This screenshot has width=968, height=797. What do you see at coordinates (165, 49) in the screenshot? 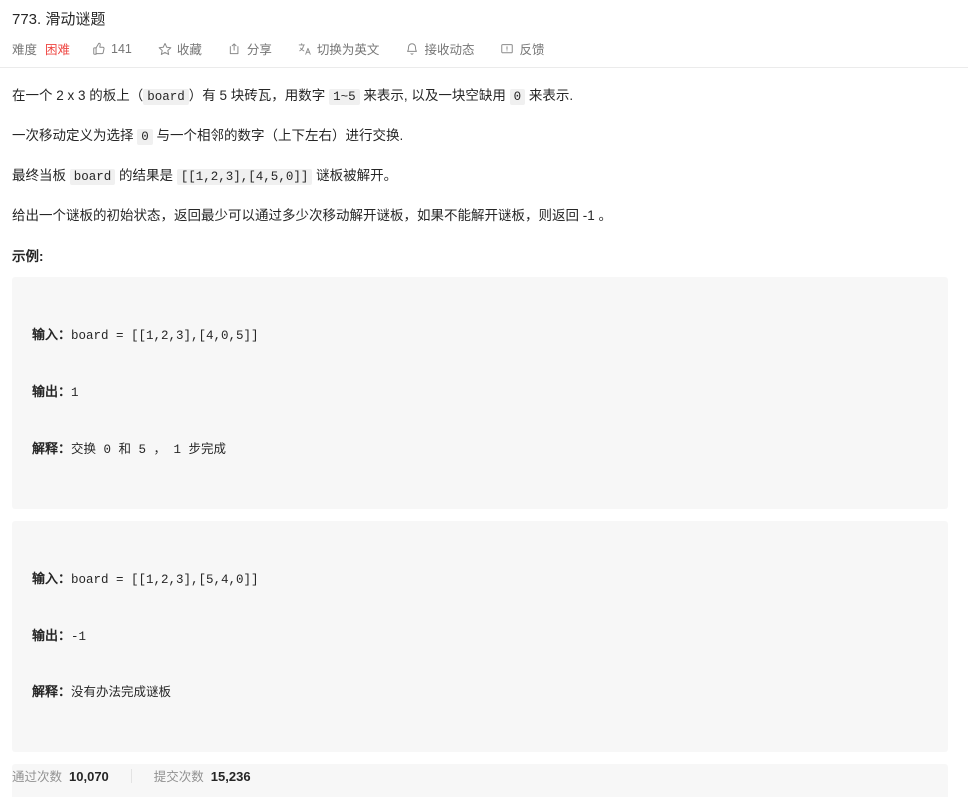
I see `star-icon` at bounding box center [165, 49].